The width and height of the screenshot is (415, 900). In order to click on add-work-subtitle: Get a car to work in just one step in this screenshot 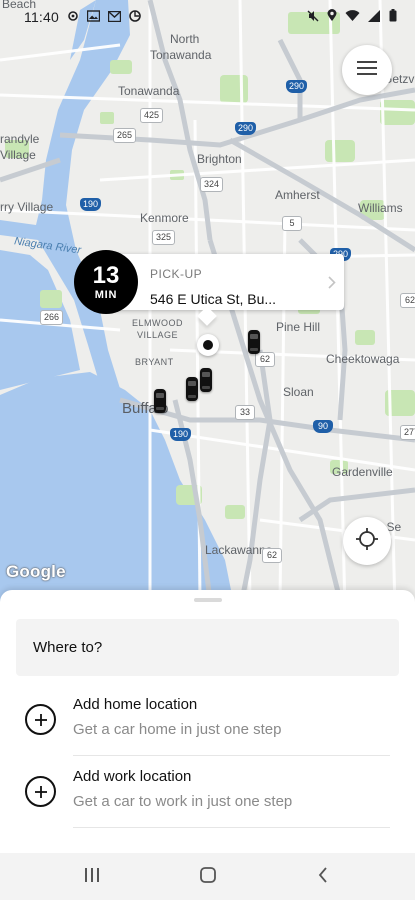, I will do `click(183, 801)`.